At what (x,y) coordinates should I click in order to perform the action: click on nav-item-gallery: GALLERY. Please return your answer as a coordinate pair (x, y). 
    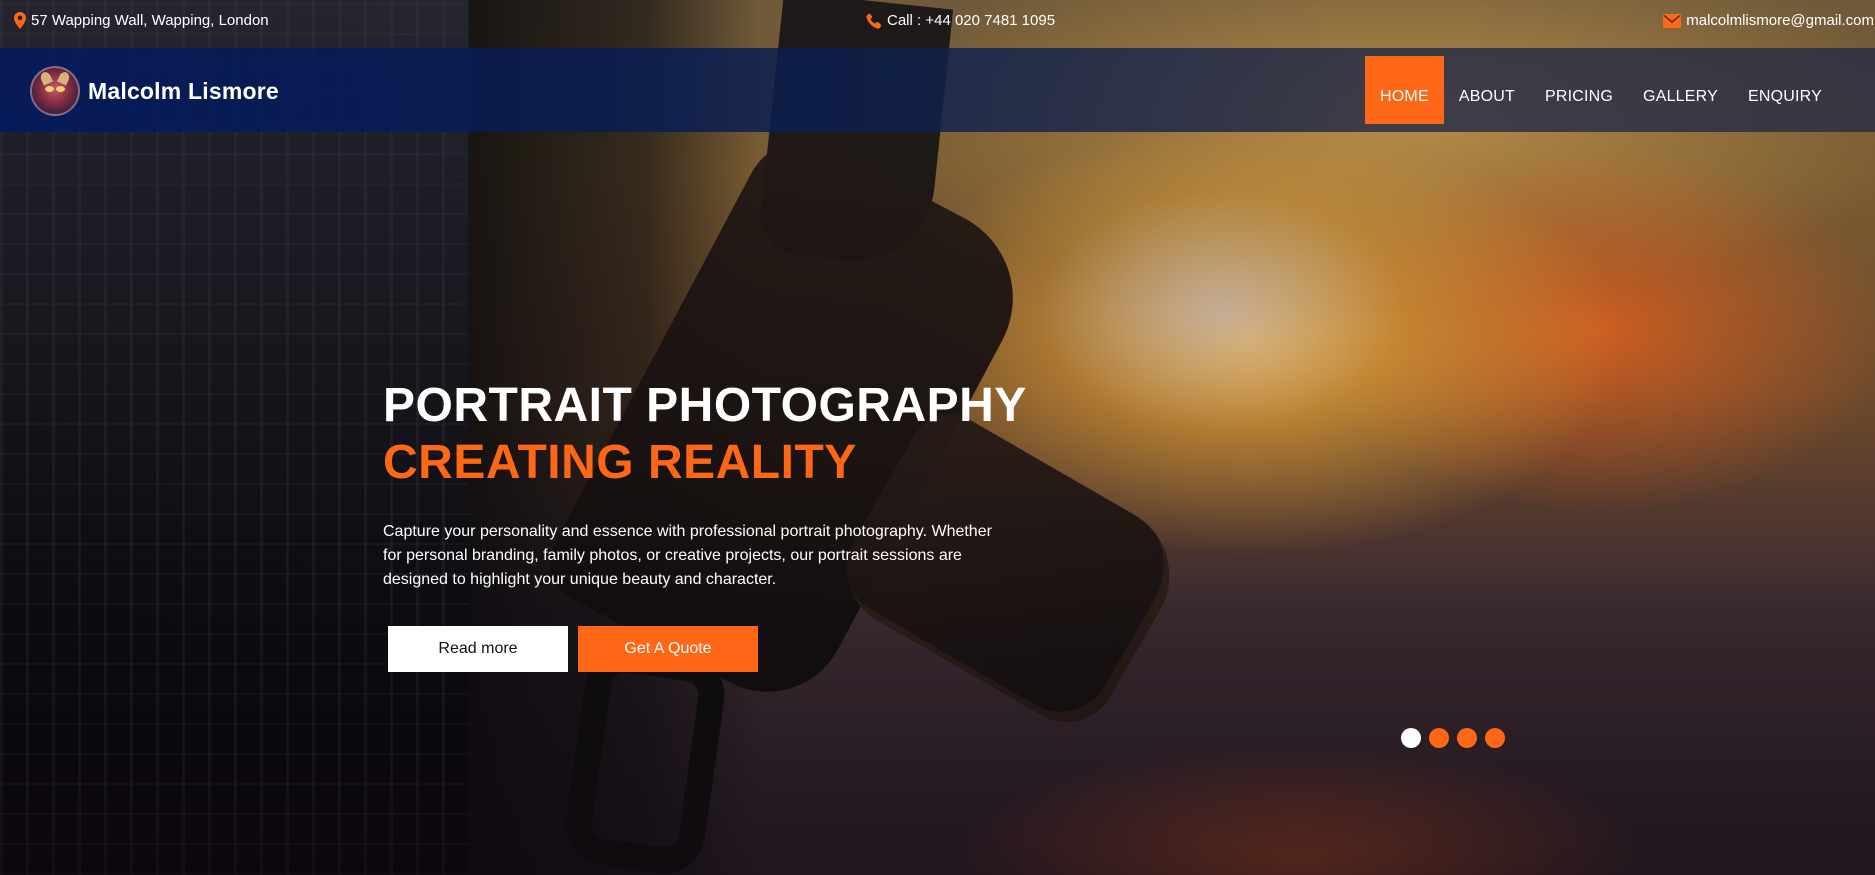
    Looking at the image, I should click on (1680, 90).